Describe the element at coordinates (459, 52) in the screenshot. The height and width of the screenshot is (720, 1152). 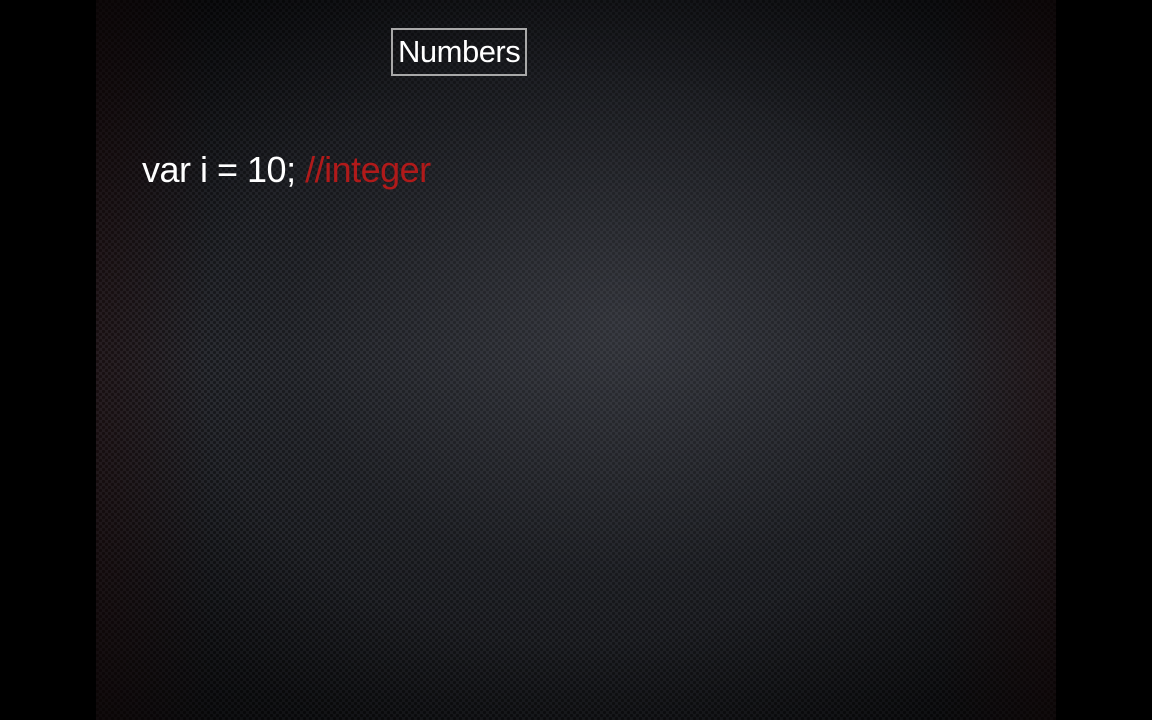
I see `slide-title: Numbers` at that location.